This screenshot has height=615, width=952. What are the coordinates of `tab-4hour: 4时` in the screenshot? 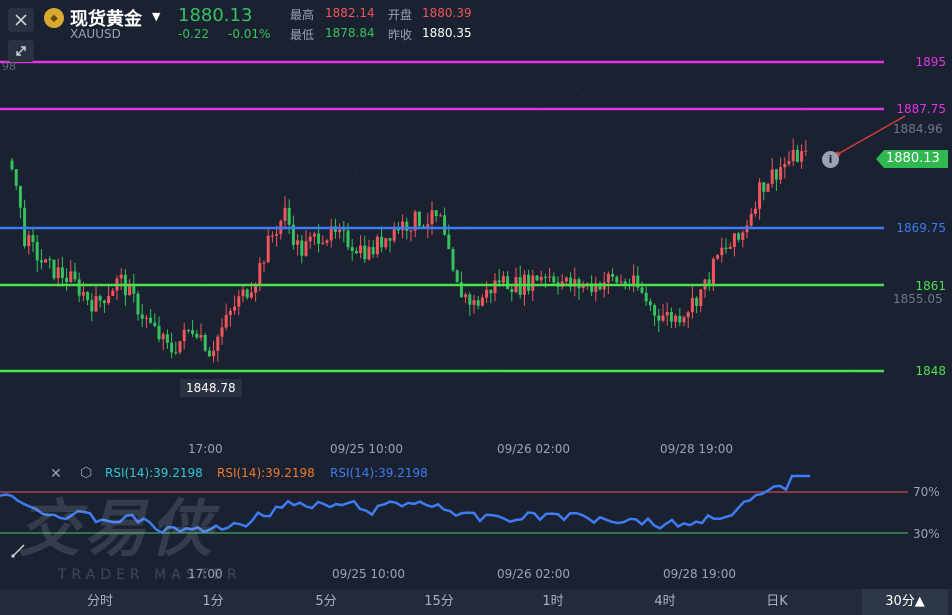 It's located at (665, 602).